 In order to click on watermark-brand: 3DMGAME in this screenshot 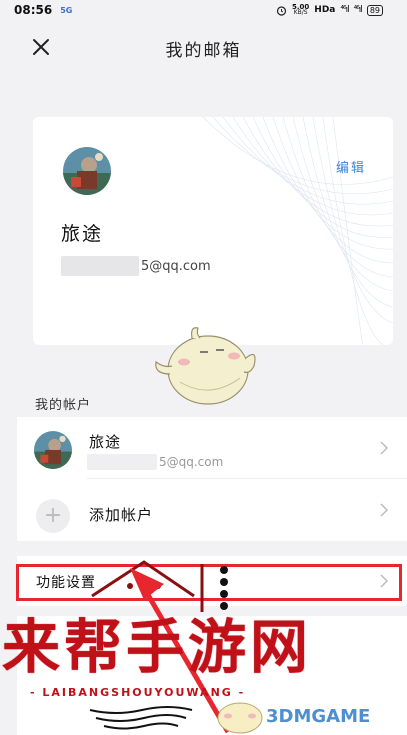, I will do `click(318, 716)`.